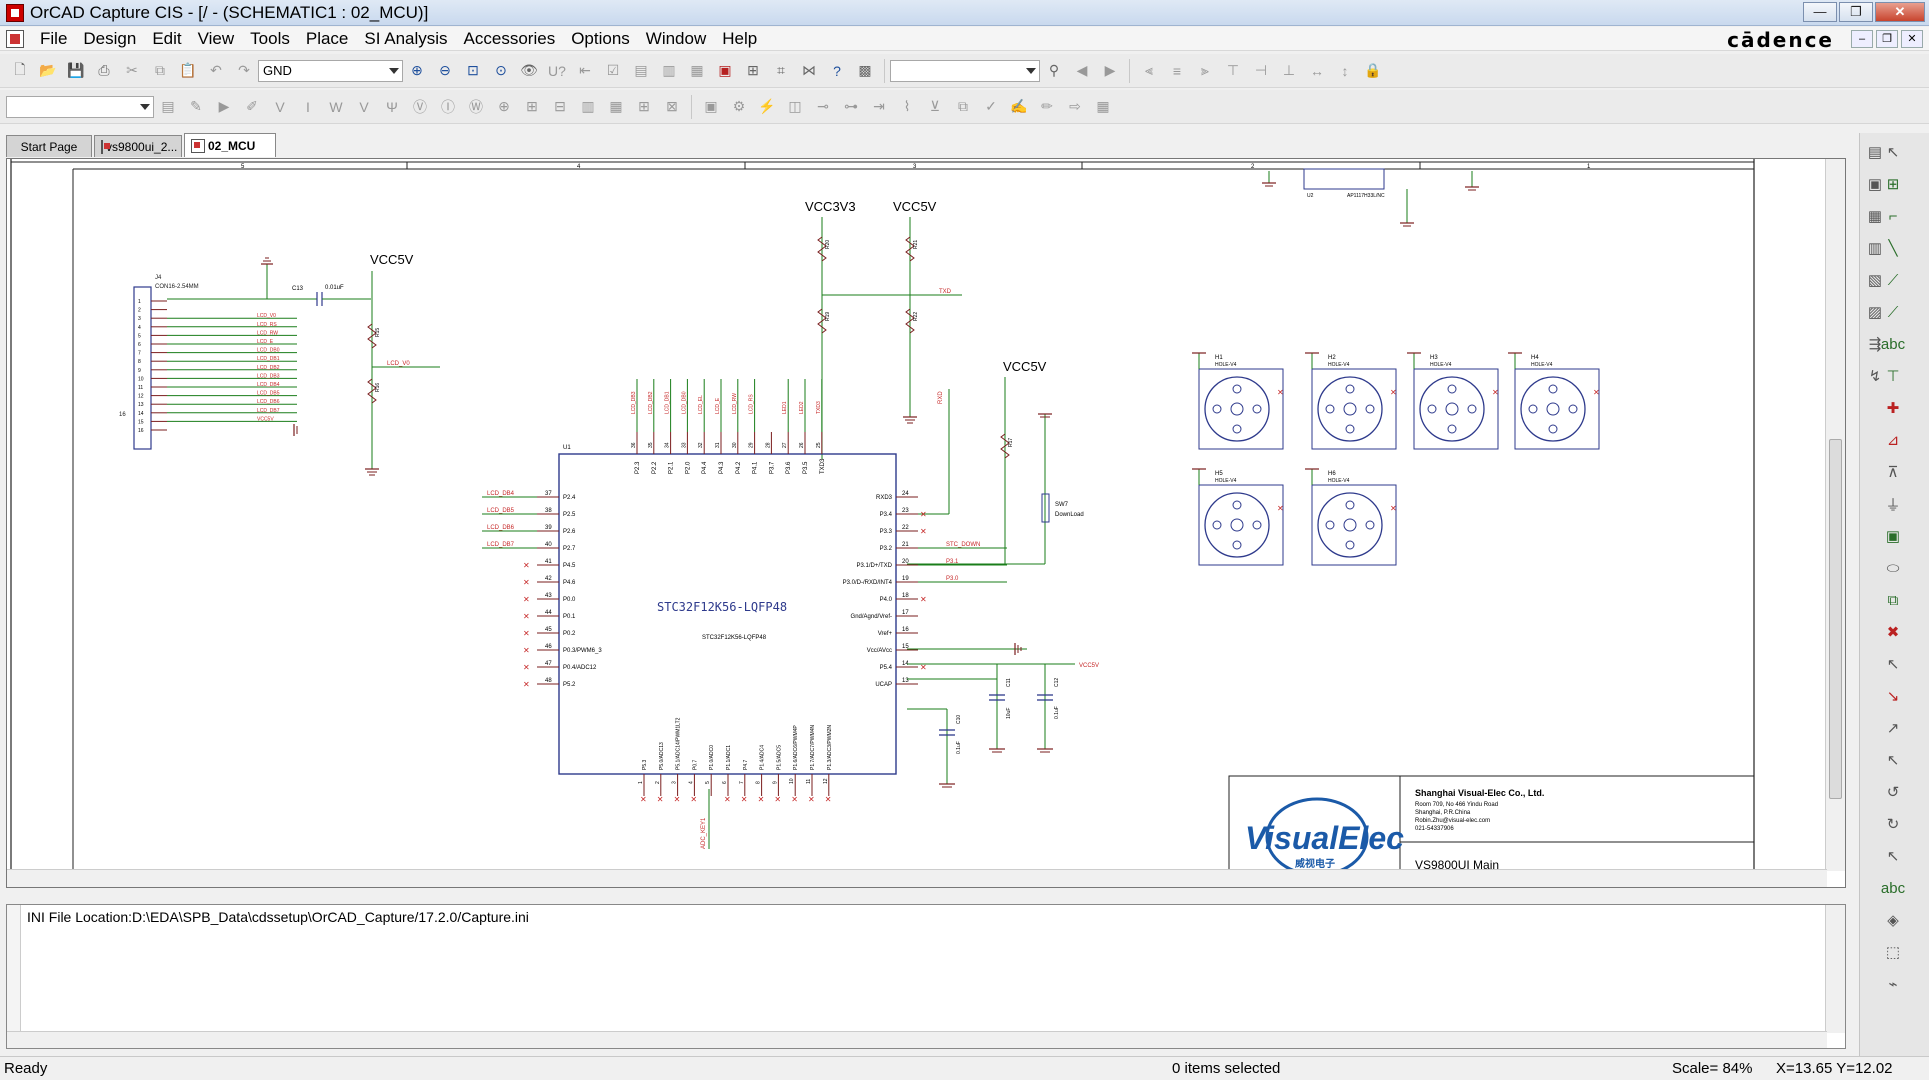 This screenshot has height=1080, width=1929. What do you see at coordinates (781, 71) in the screenshot?
I see `snap-grid-icon: ⌗` at bounding box center [781, 71].